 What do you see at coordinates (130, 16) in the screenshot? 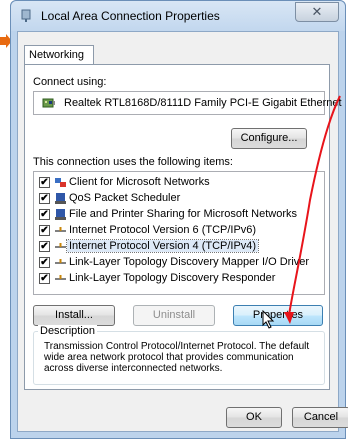
I see `window-title: Local Area Connection Properties` at bounding box center [130, 16].